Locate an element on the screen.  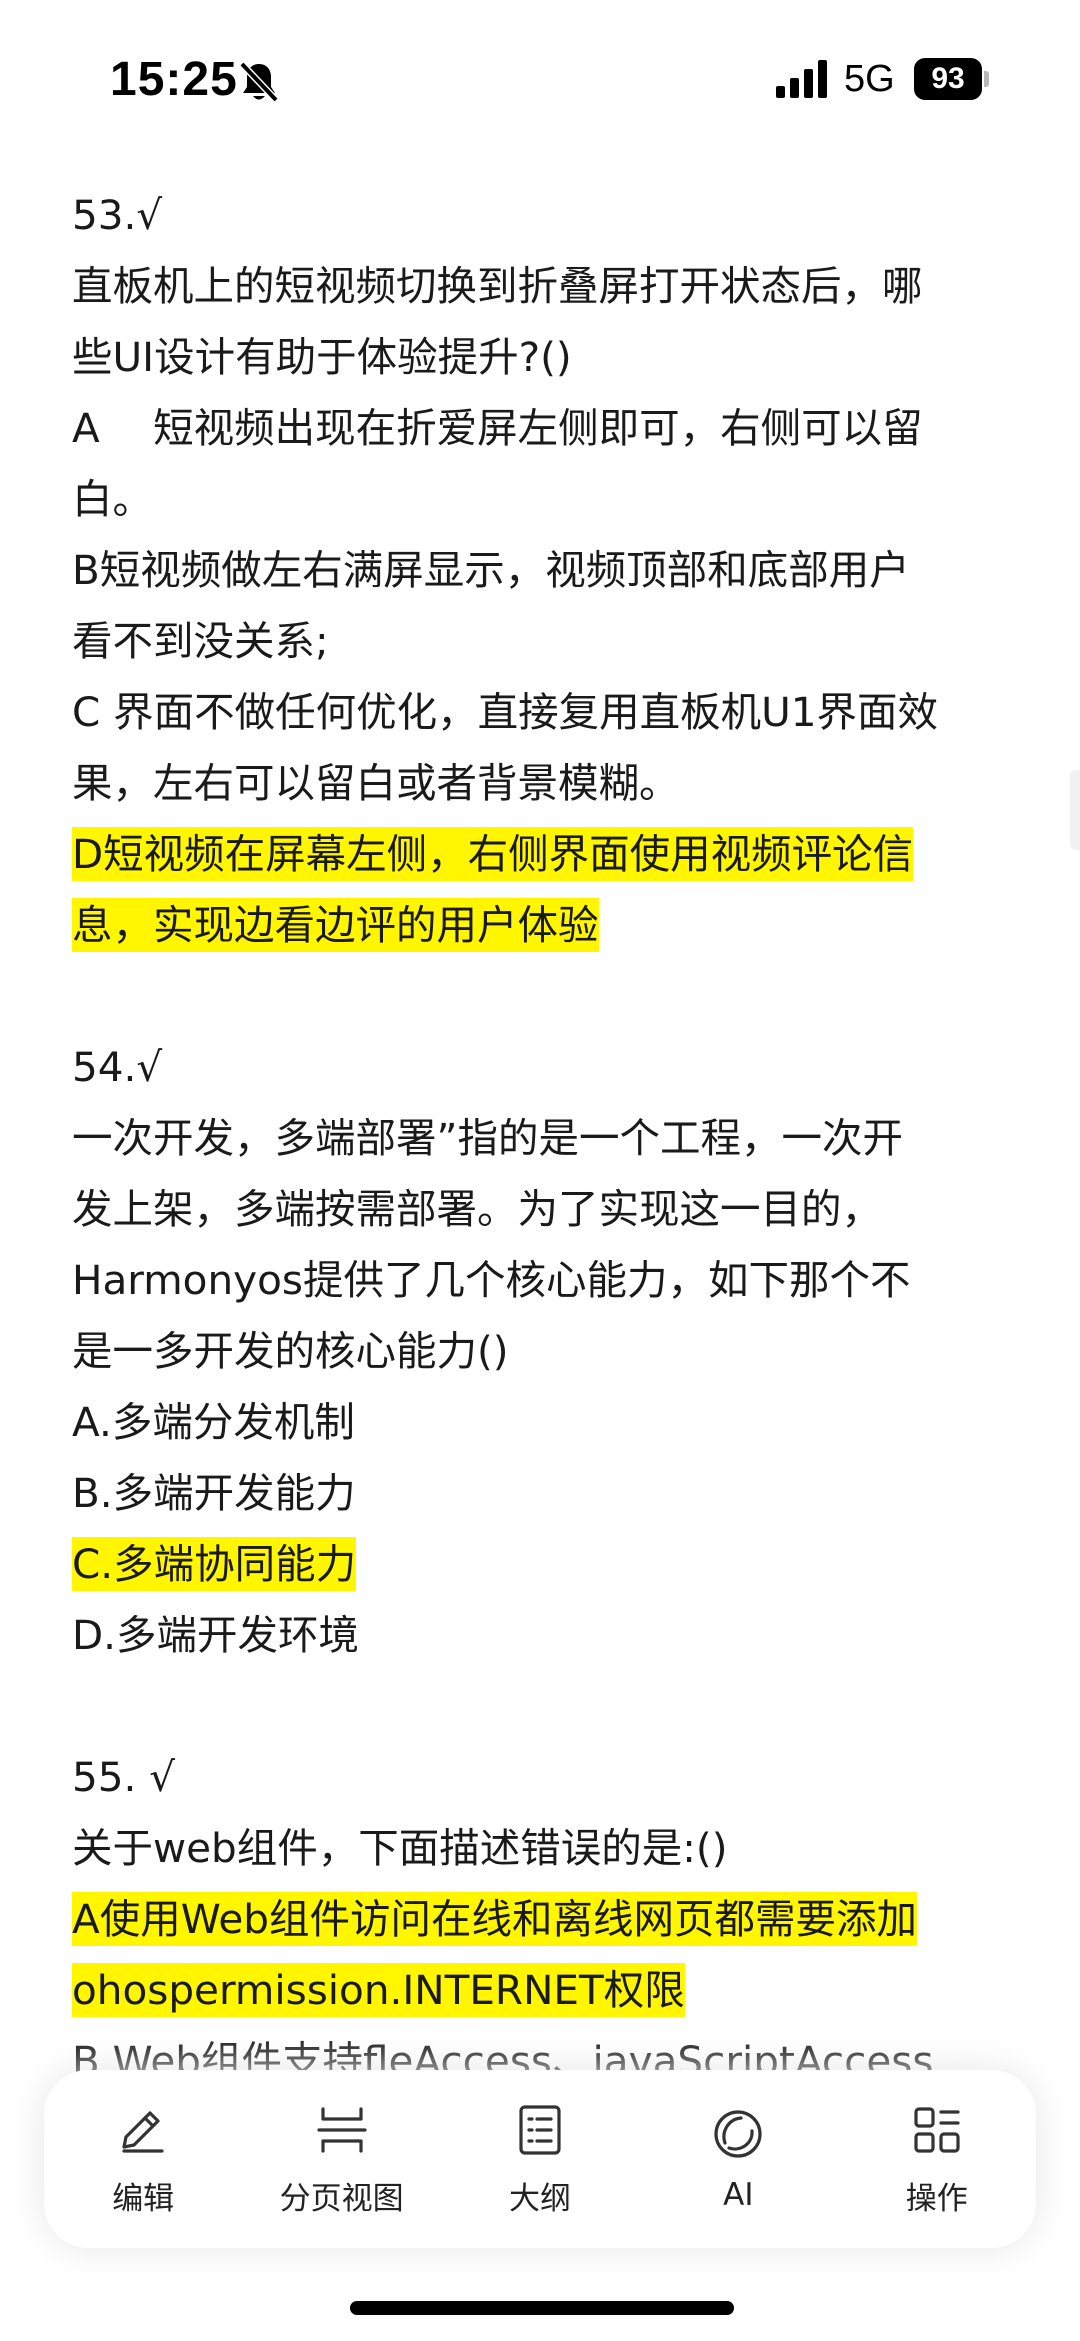
line-text: 发上架，多端按需部署。为了实现这一目的， is located at coordinates (477, 1209).